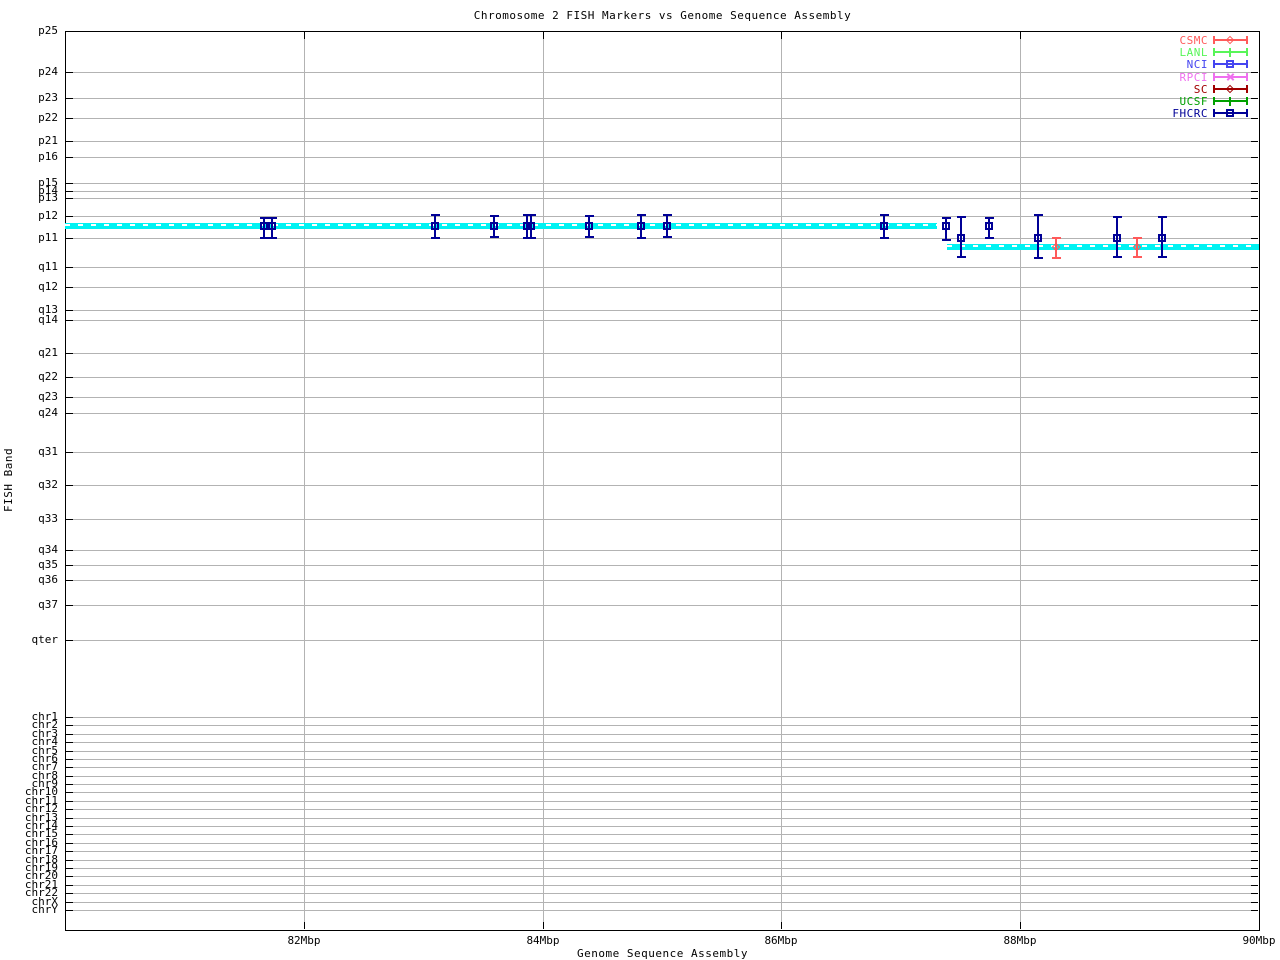 The image size is (1280, 960). What do you see at coordinates (1259, 940) in the screenshot?
I see `x-tick-label: 90Mbp` at bounding box center [1259, 940].